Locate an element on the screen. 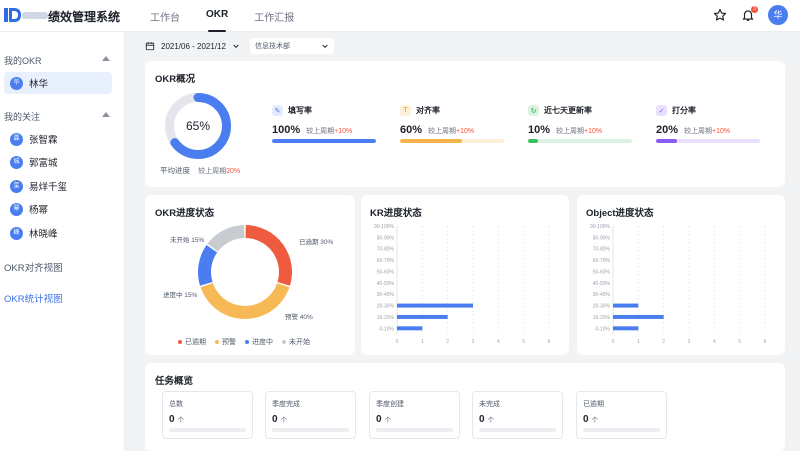  date-range-picker: 2021/06 - 2021/12 is located at coordinates (192, 46).